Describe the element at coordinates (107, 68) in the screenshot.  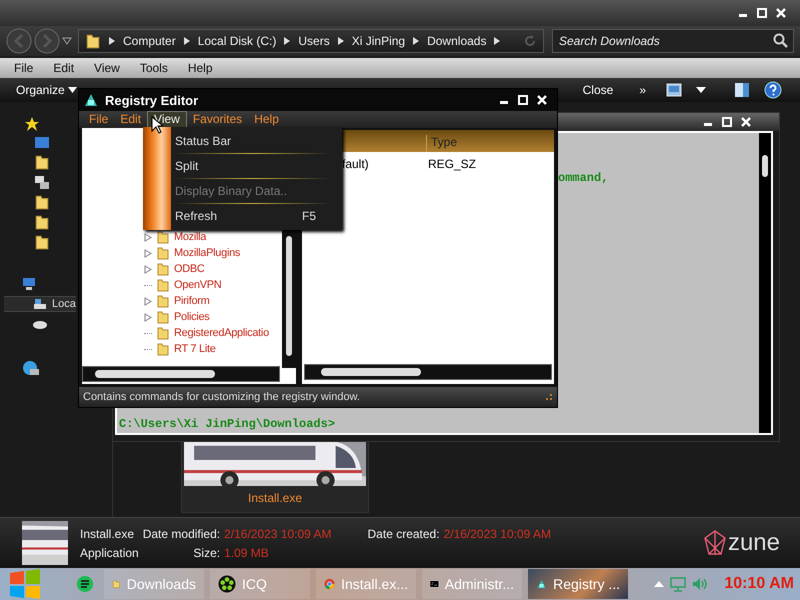
I see `menu-item: View` at that location.